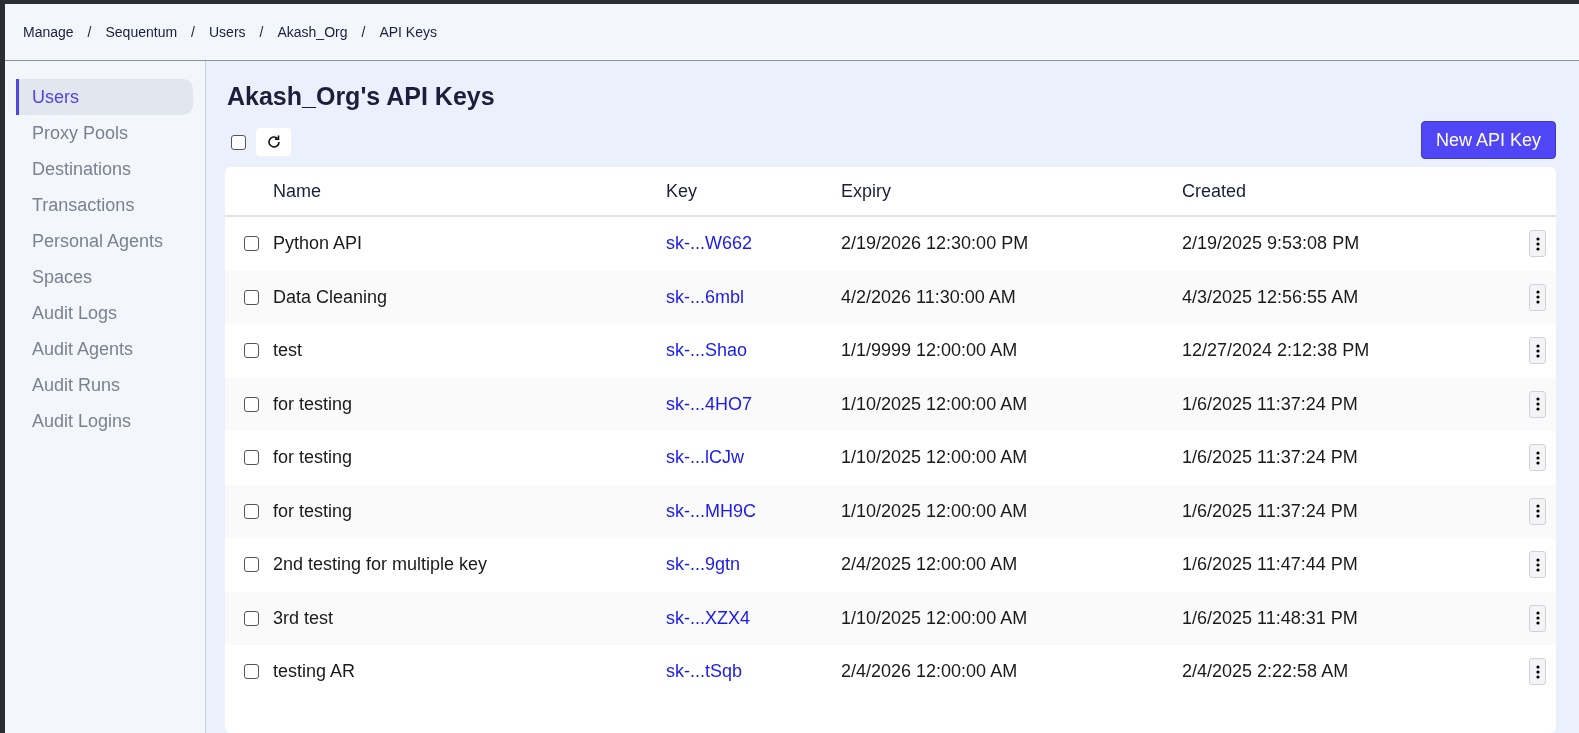  What do you see at coordinates (304, 618) in the screenshot?
I see `table-cell-text: 3rd test` at bounding box center [304, 618].